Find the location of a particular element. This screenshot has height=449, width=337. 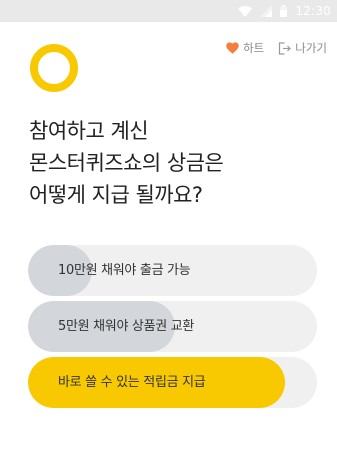

status-bar: 12:30 is located at coordinates (168, 11).